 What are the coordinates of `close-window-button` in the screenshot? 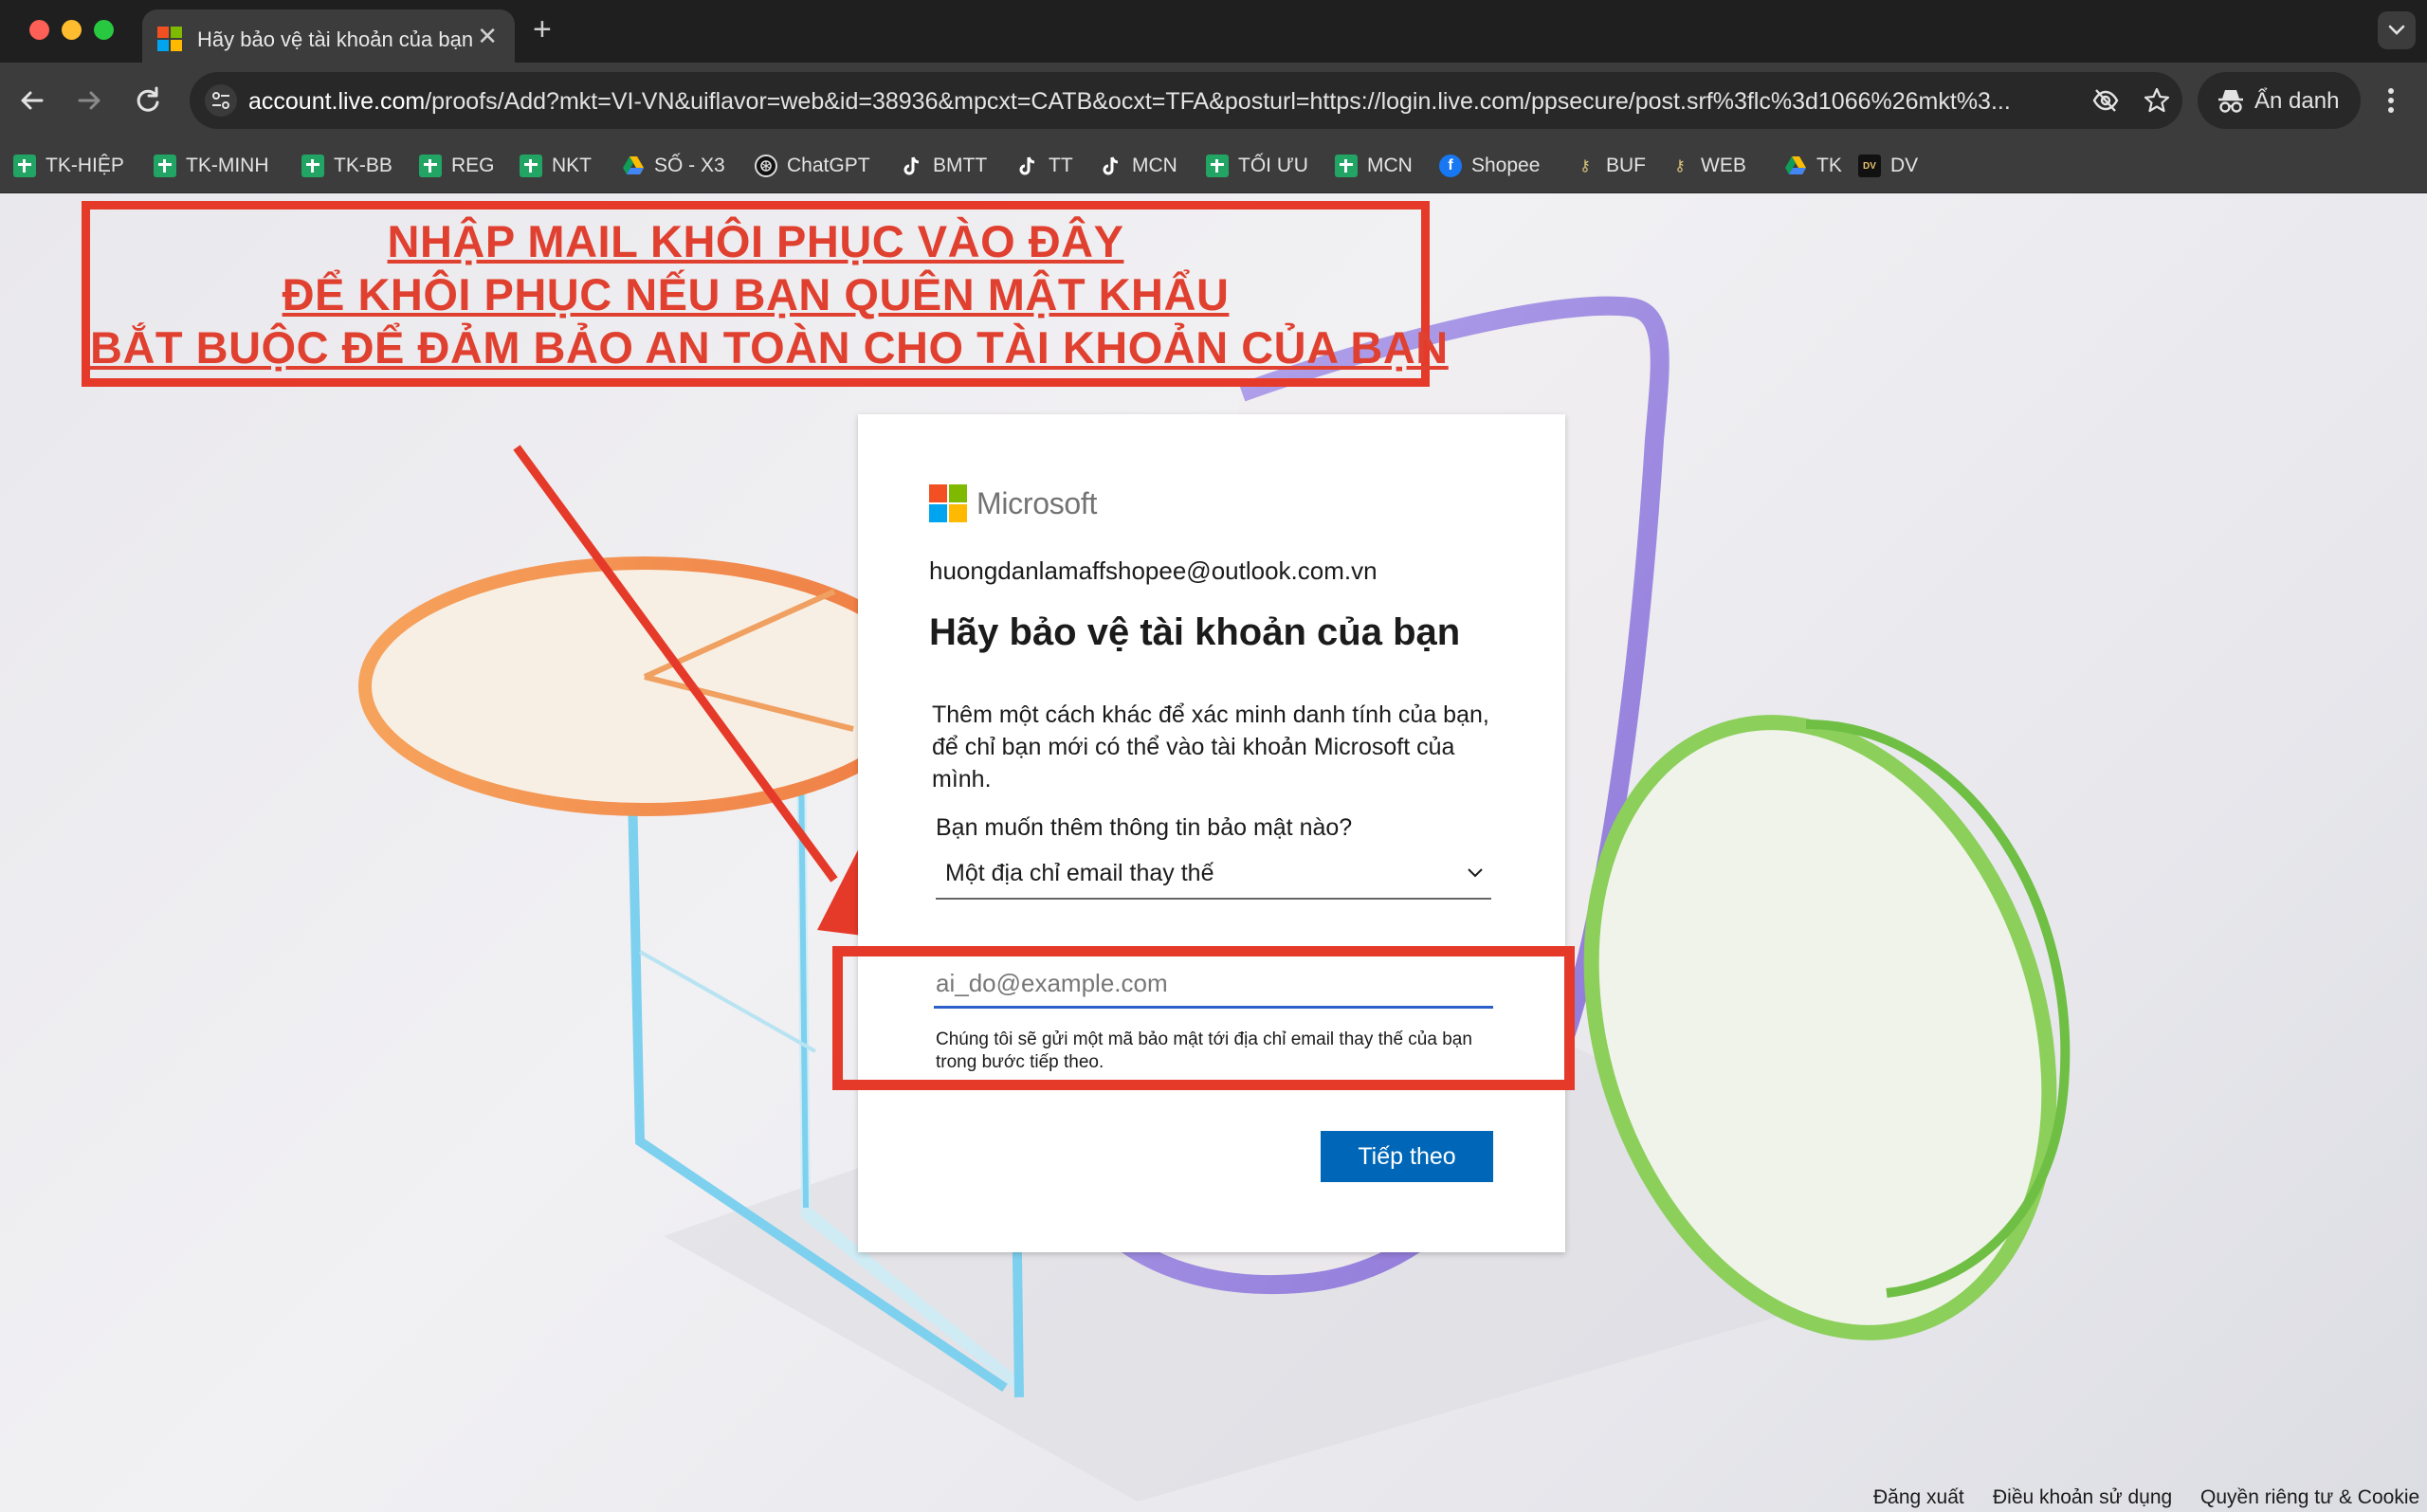 It's located at (39, 30).